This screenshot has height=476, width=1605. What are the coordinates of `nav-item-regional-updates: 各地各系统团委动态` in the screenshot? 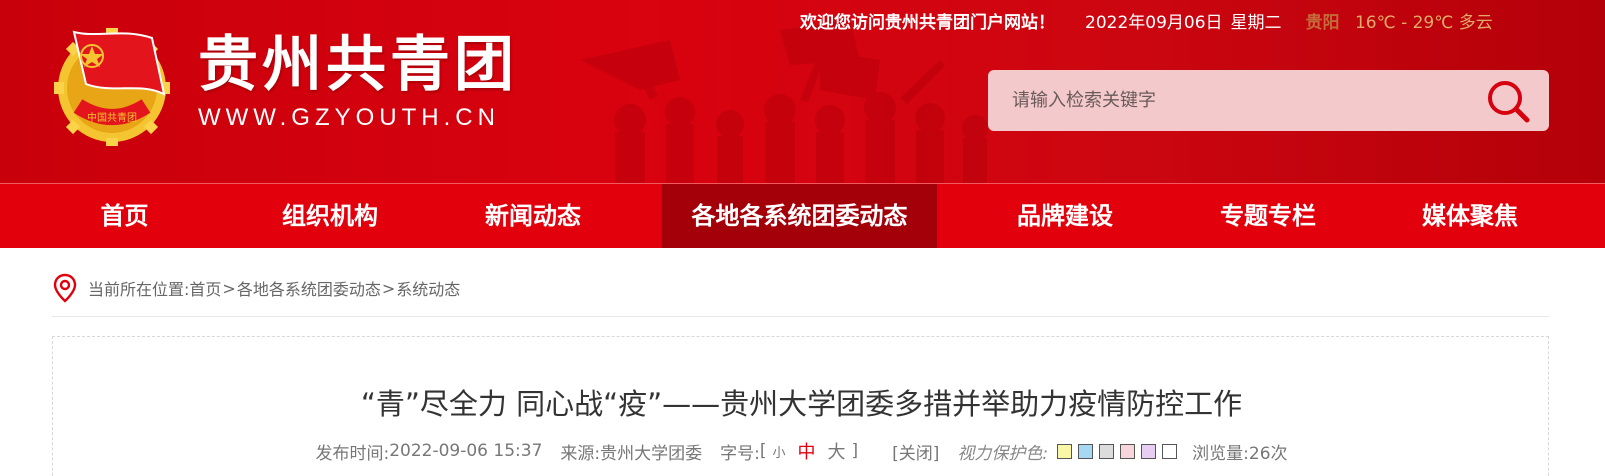 It's located at (799, 216).